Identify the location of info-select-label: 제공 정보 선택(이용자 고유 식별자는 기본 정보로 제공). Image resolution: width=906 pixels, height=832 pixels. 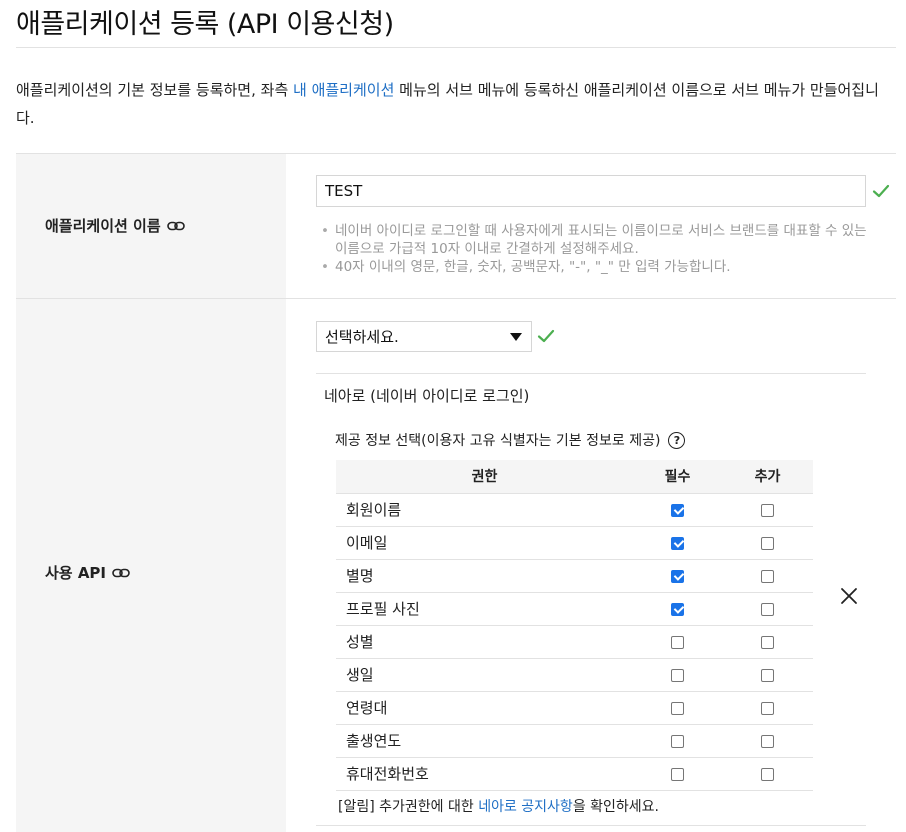
(498, 441).